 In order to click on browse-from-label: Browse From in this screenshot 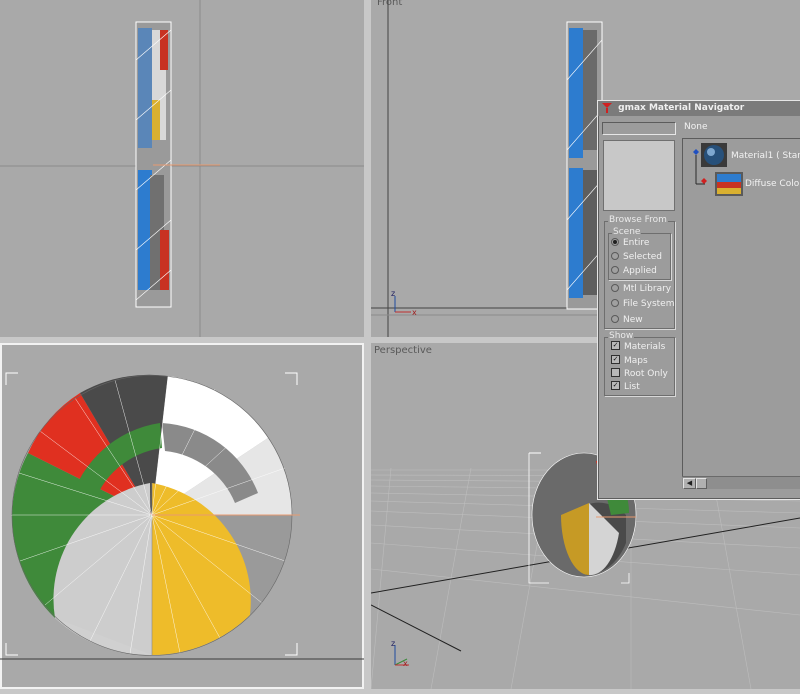, I will do `click(638, 220)`.